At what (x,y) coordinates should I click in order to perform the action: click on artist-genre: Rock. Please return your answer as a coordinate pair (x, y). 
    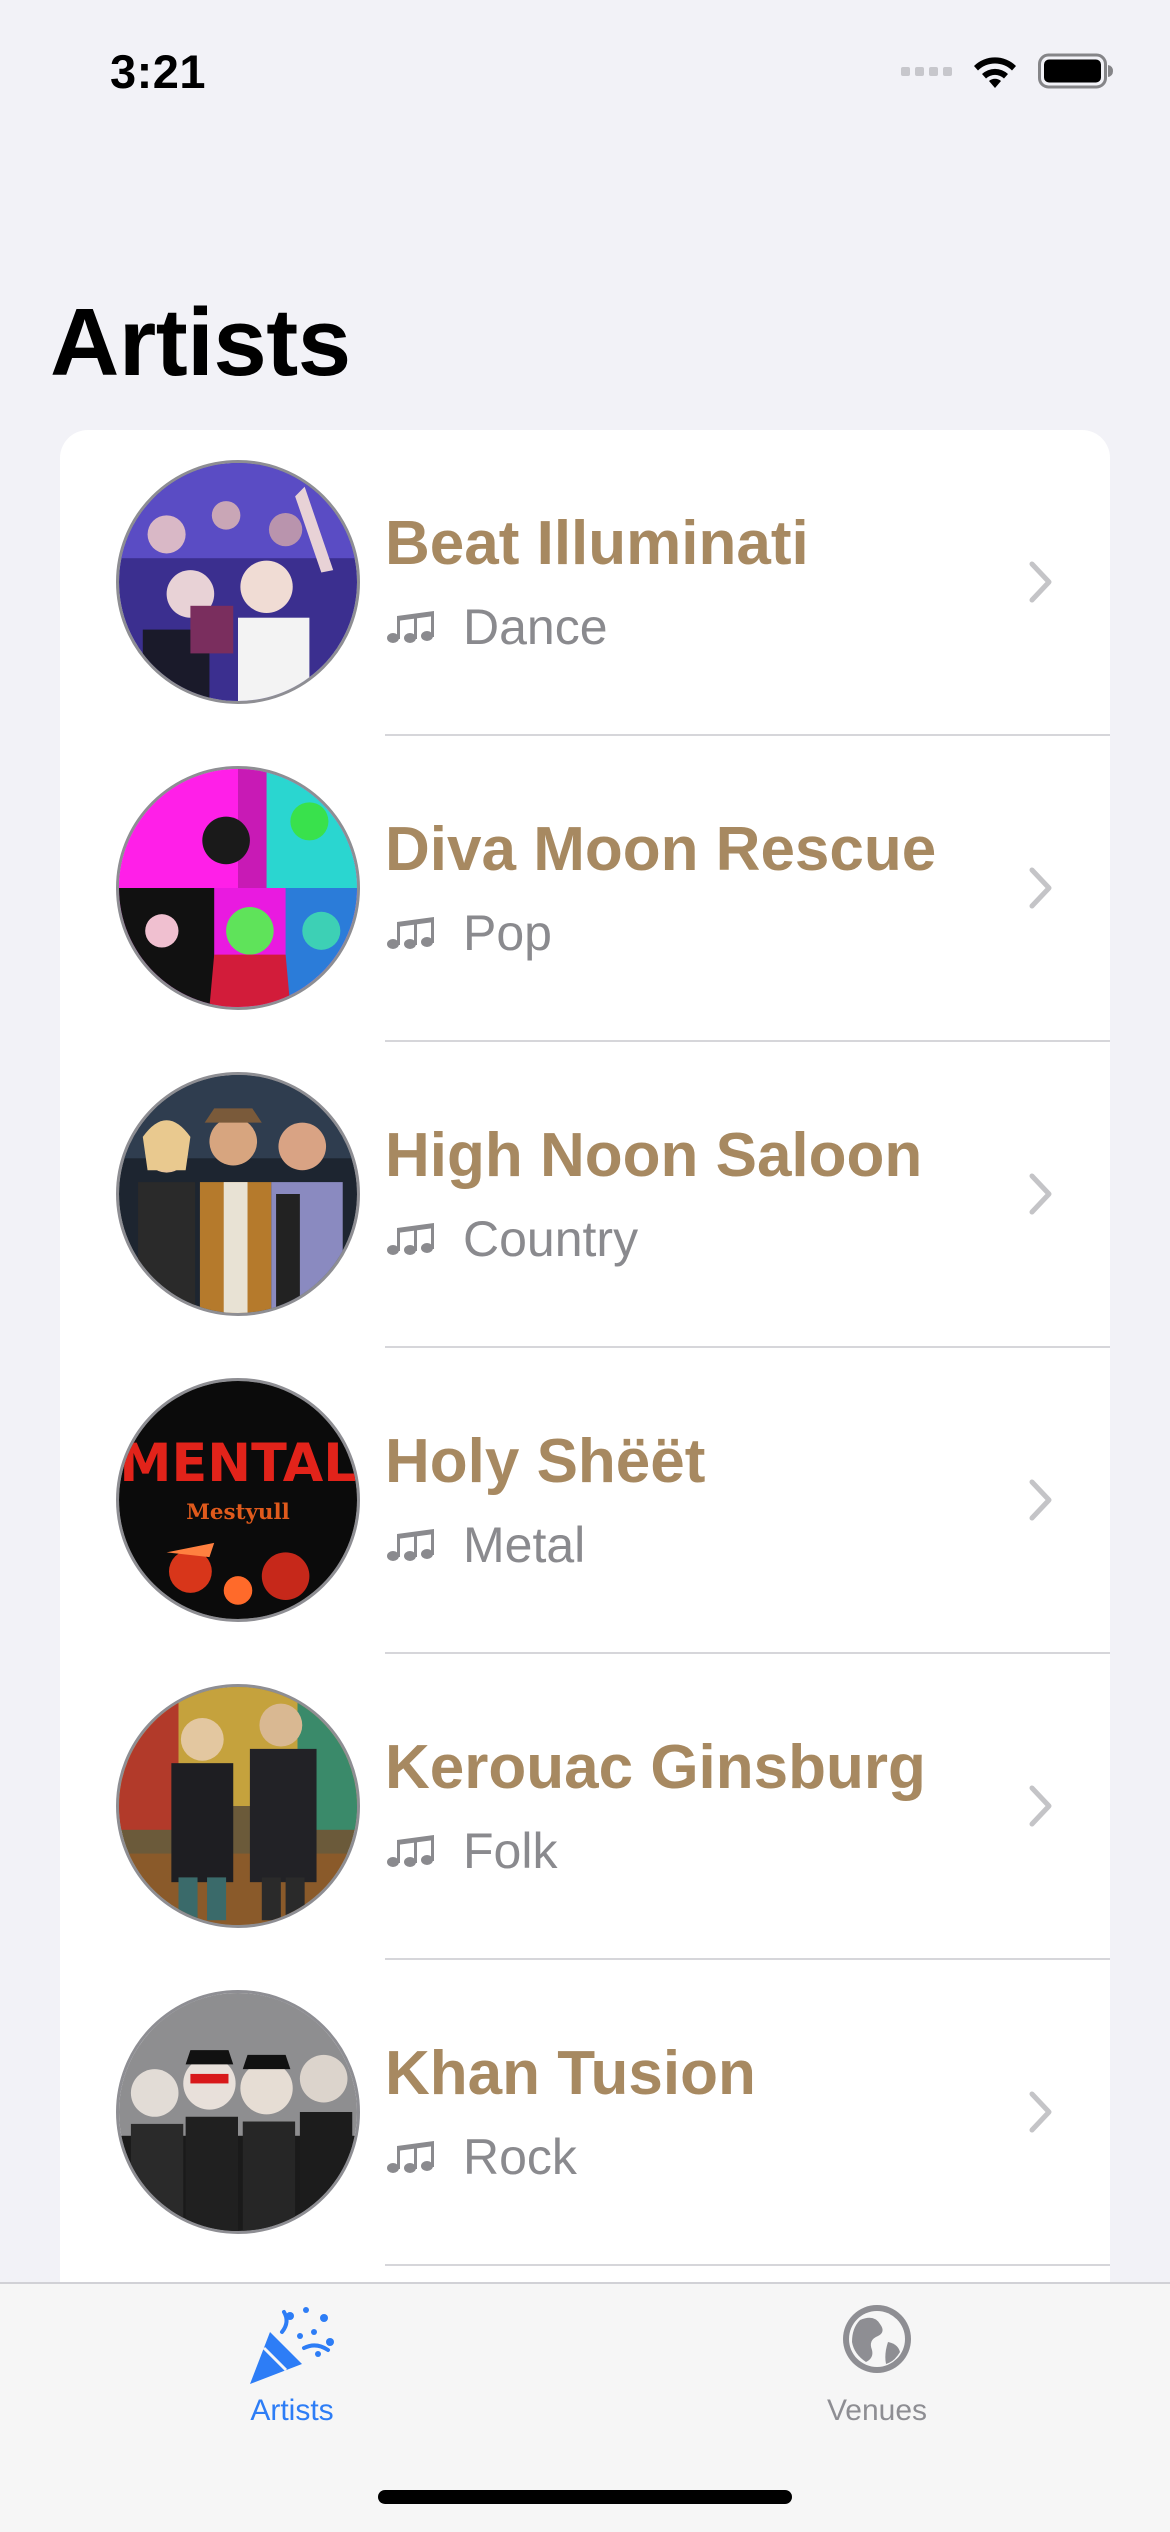
    Looking at the image, I should click on (481, 2157).